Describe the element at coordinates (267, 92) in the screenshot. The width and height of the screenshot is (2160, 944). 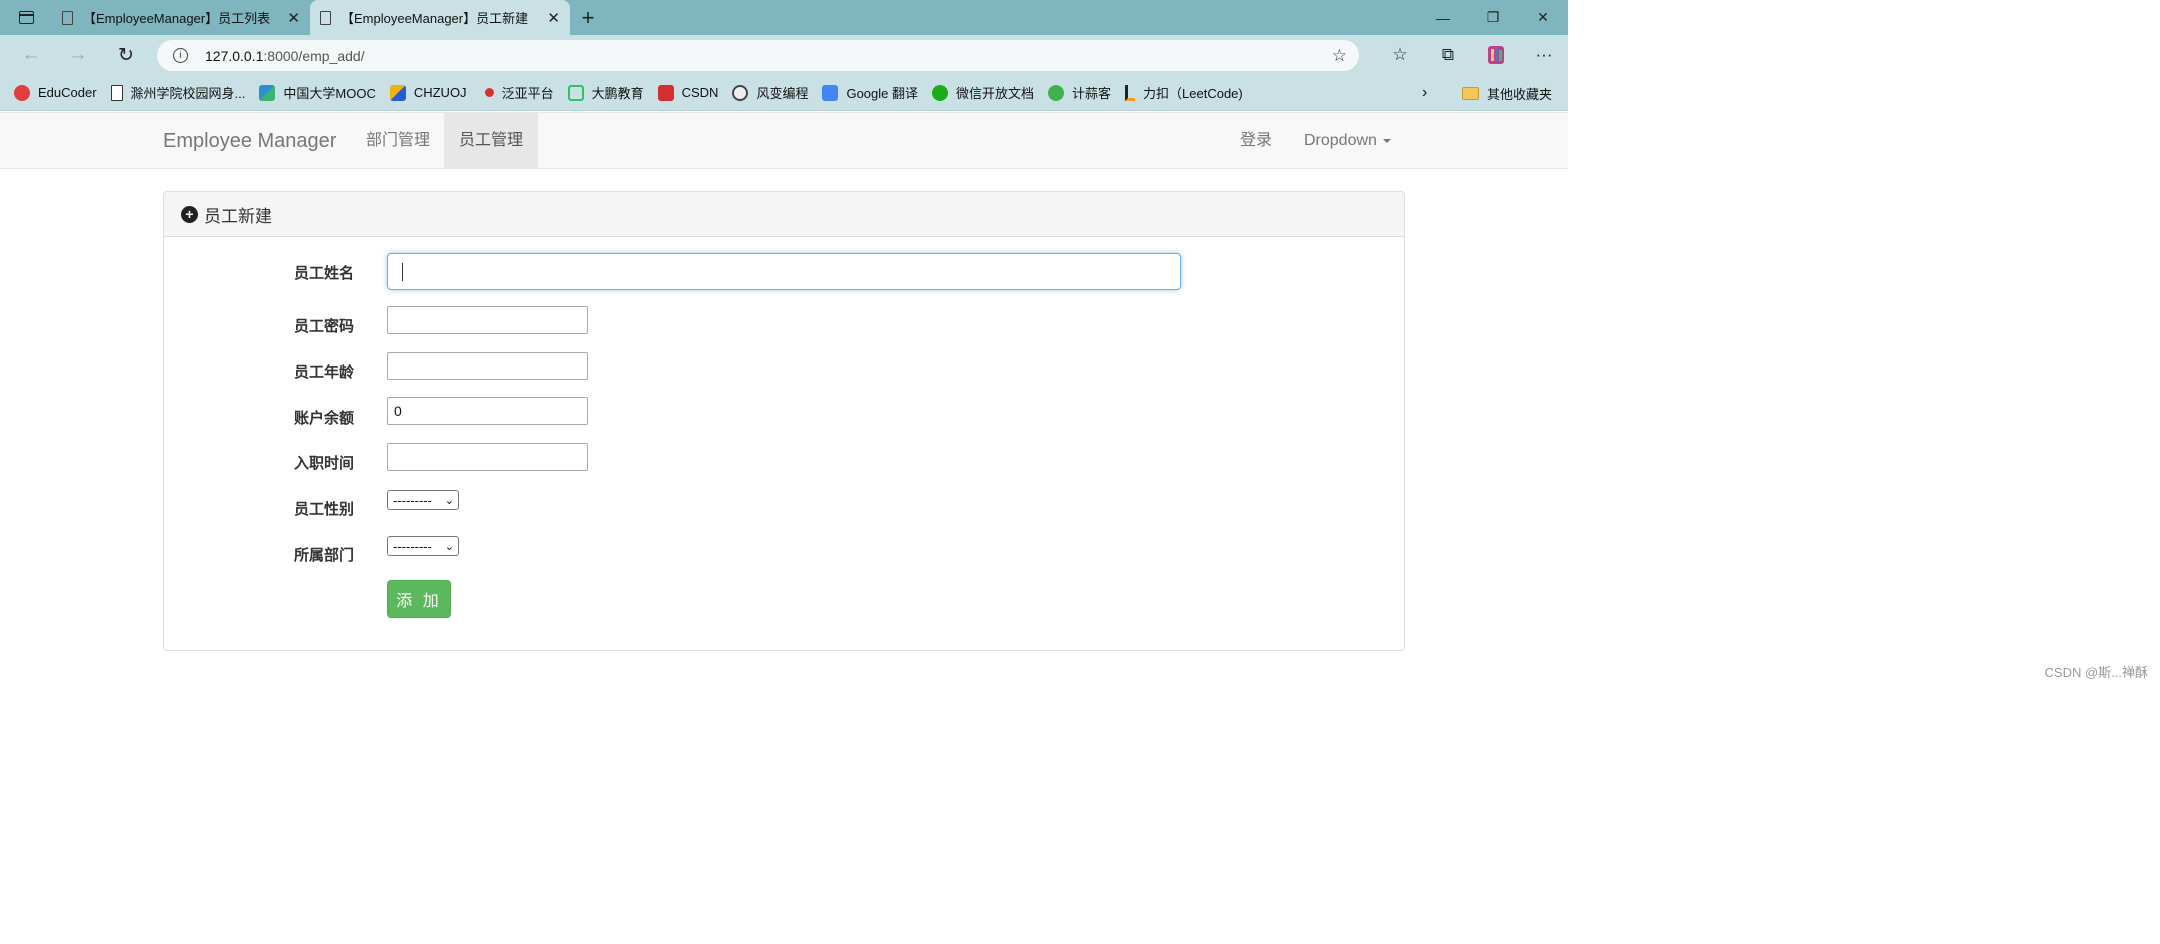
I see `mooc-icon` at that location.